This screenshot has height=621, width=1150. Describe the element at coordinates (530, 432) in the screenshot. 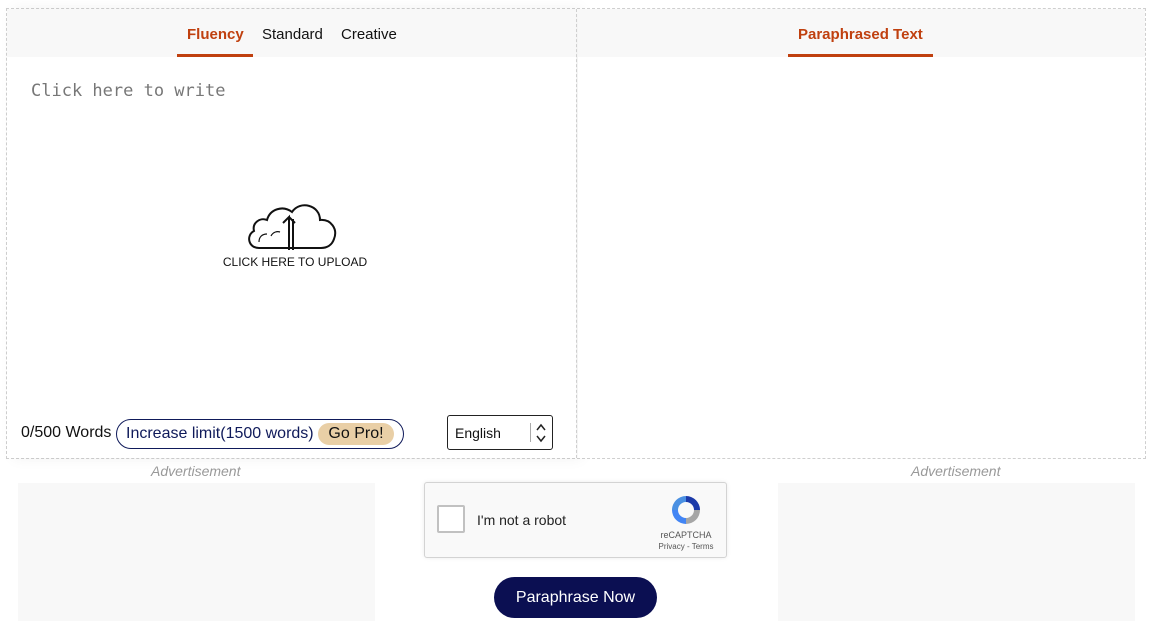

I see `select-separator` at that location.